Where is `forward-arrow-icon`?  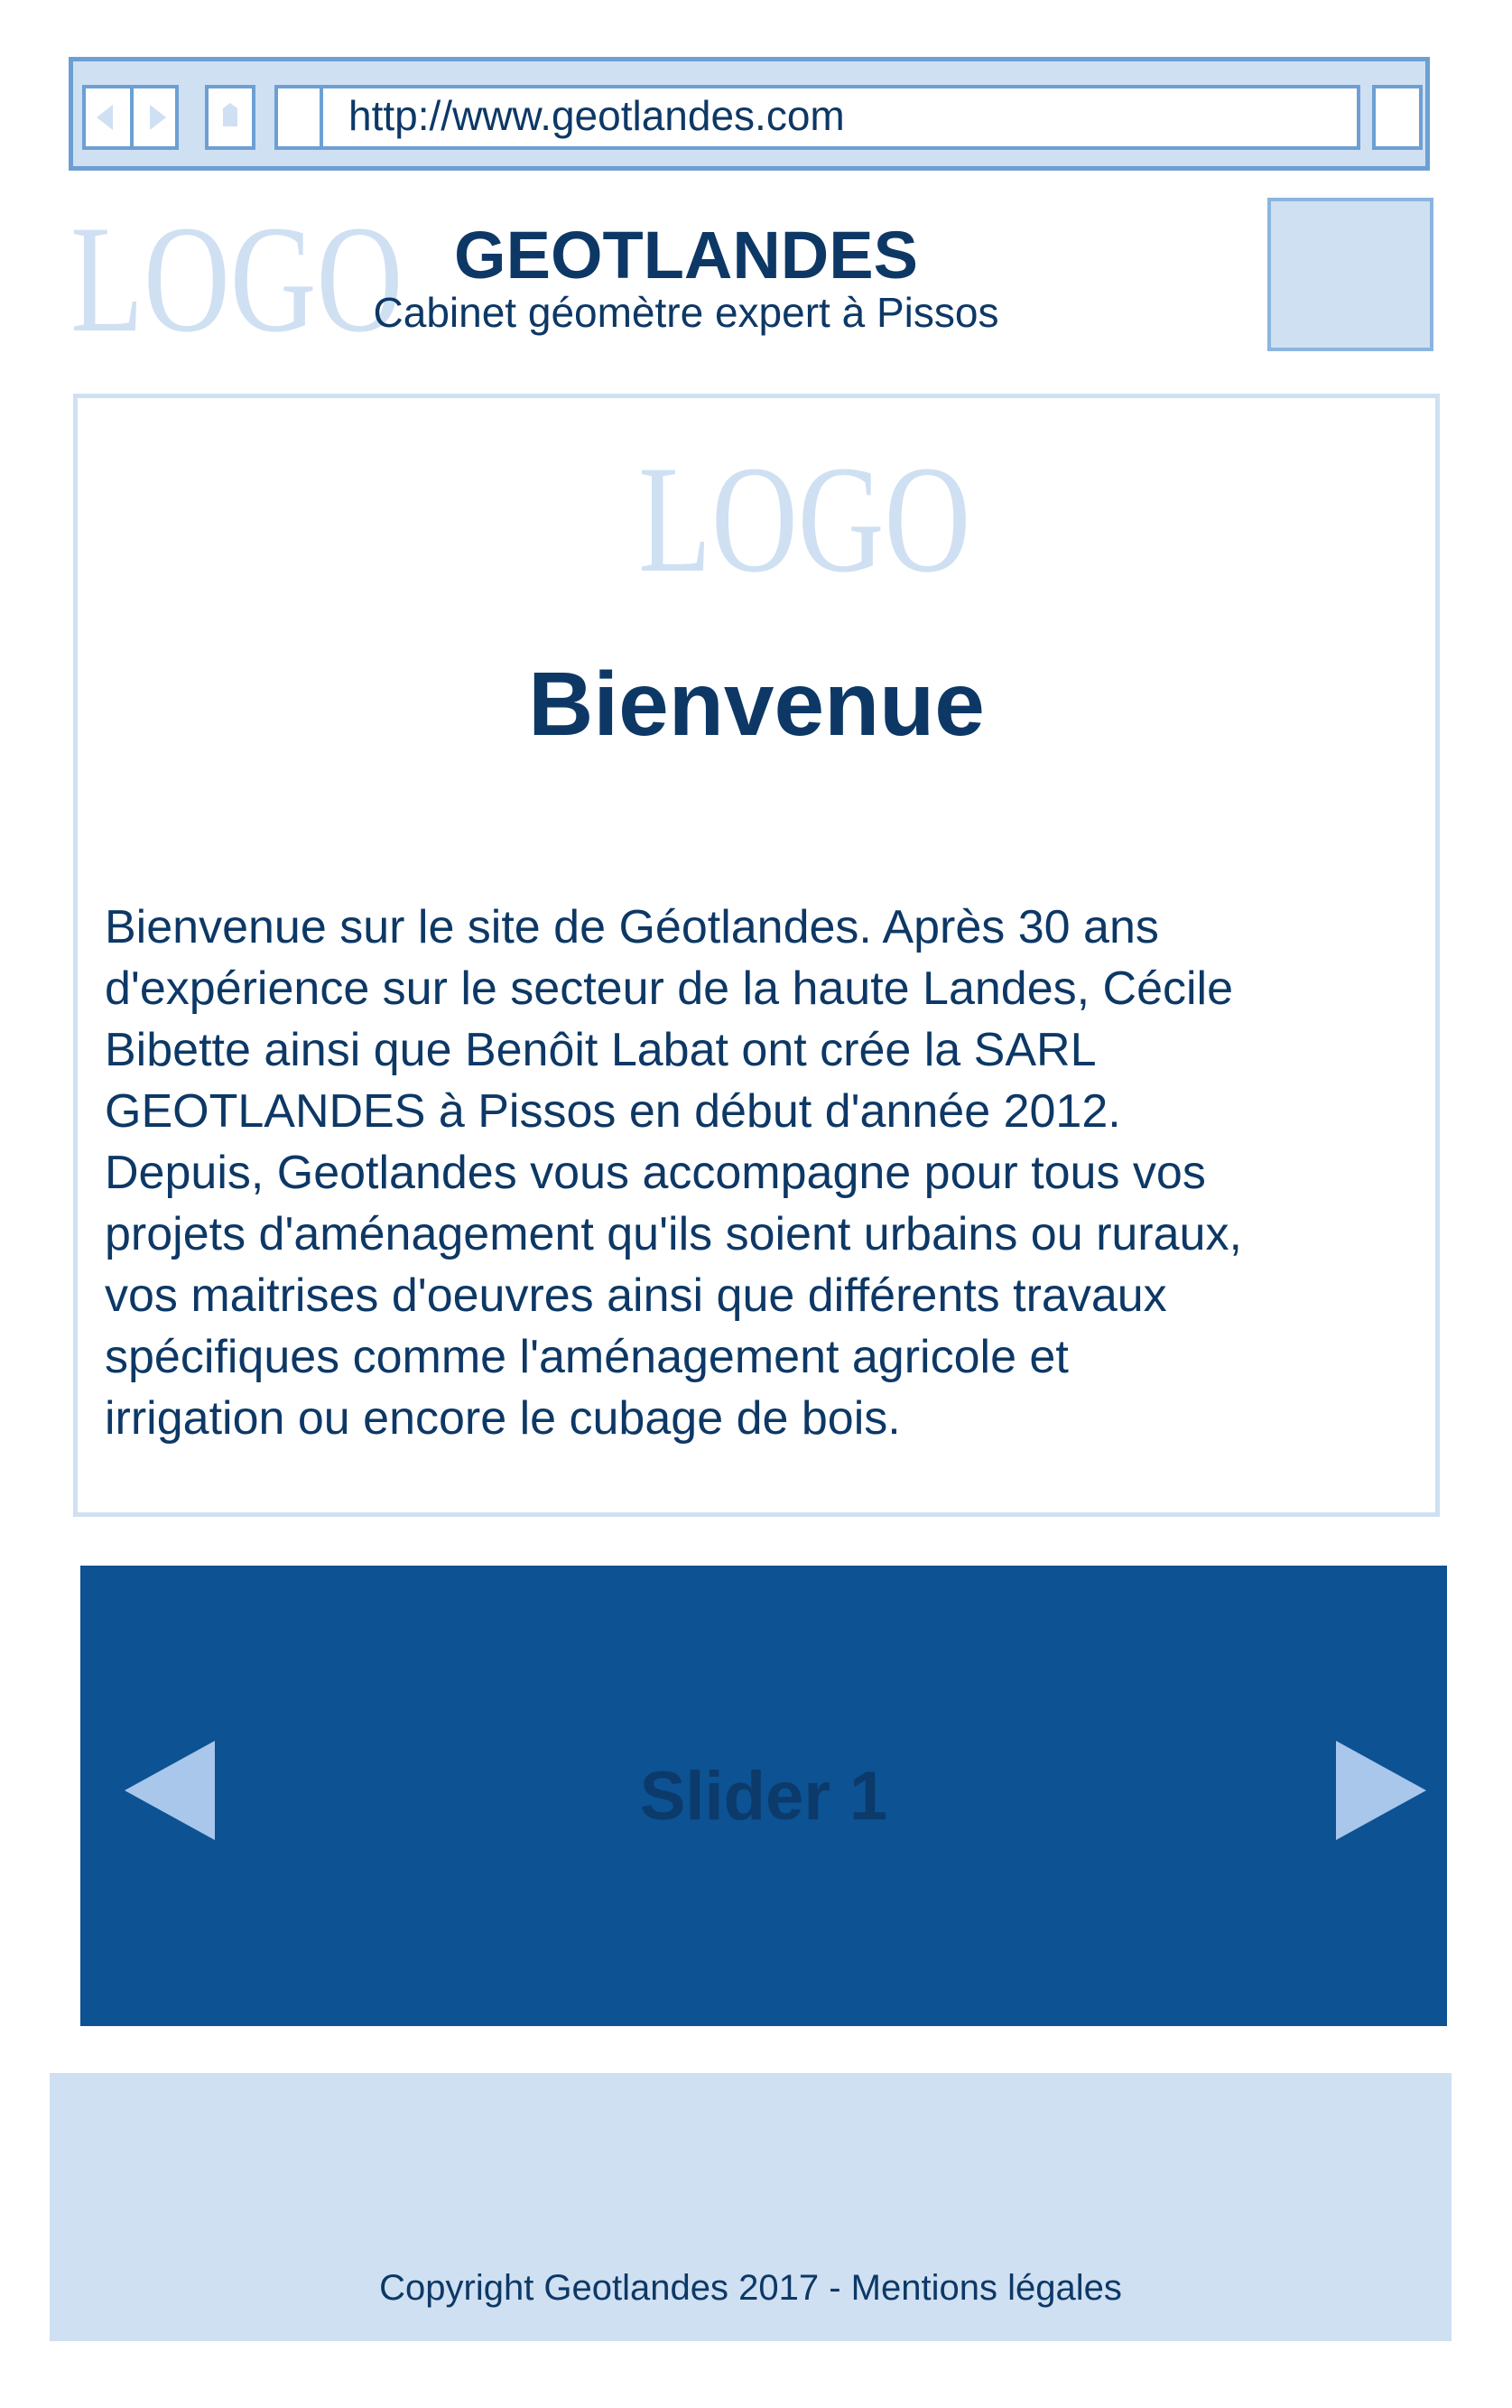
forward-arrow-icon is located at coordinates (156, 117).